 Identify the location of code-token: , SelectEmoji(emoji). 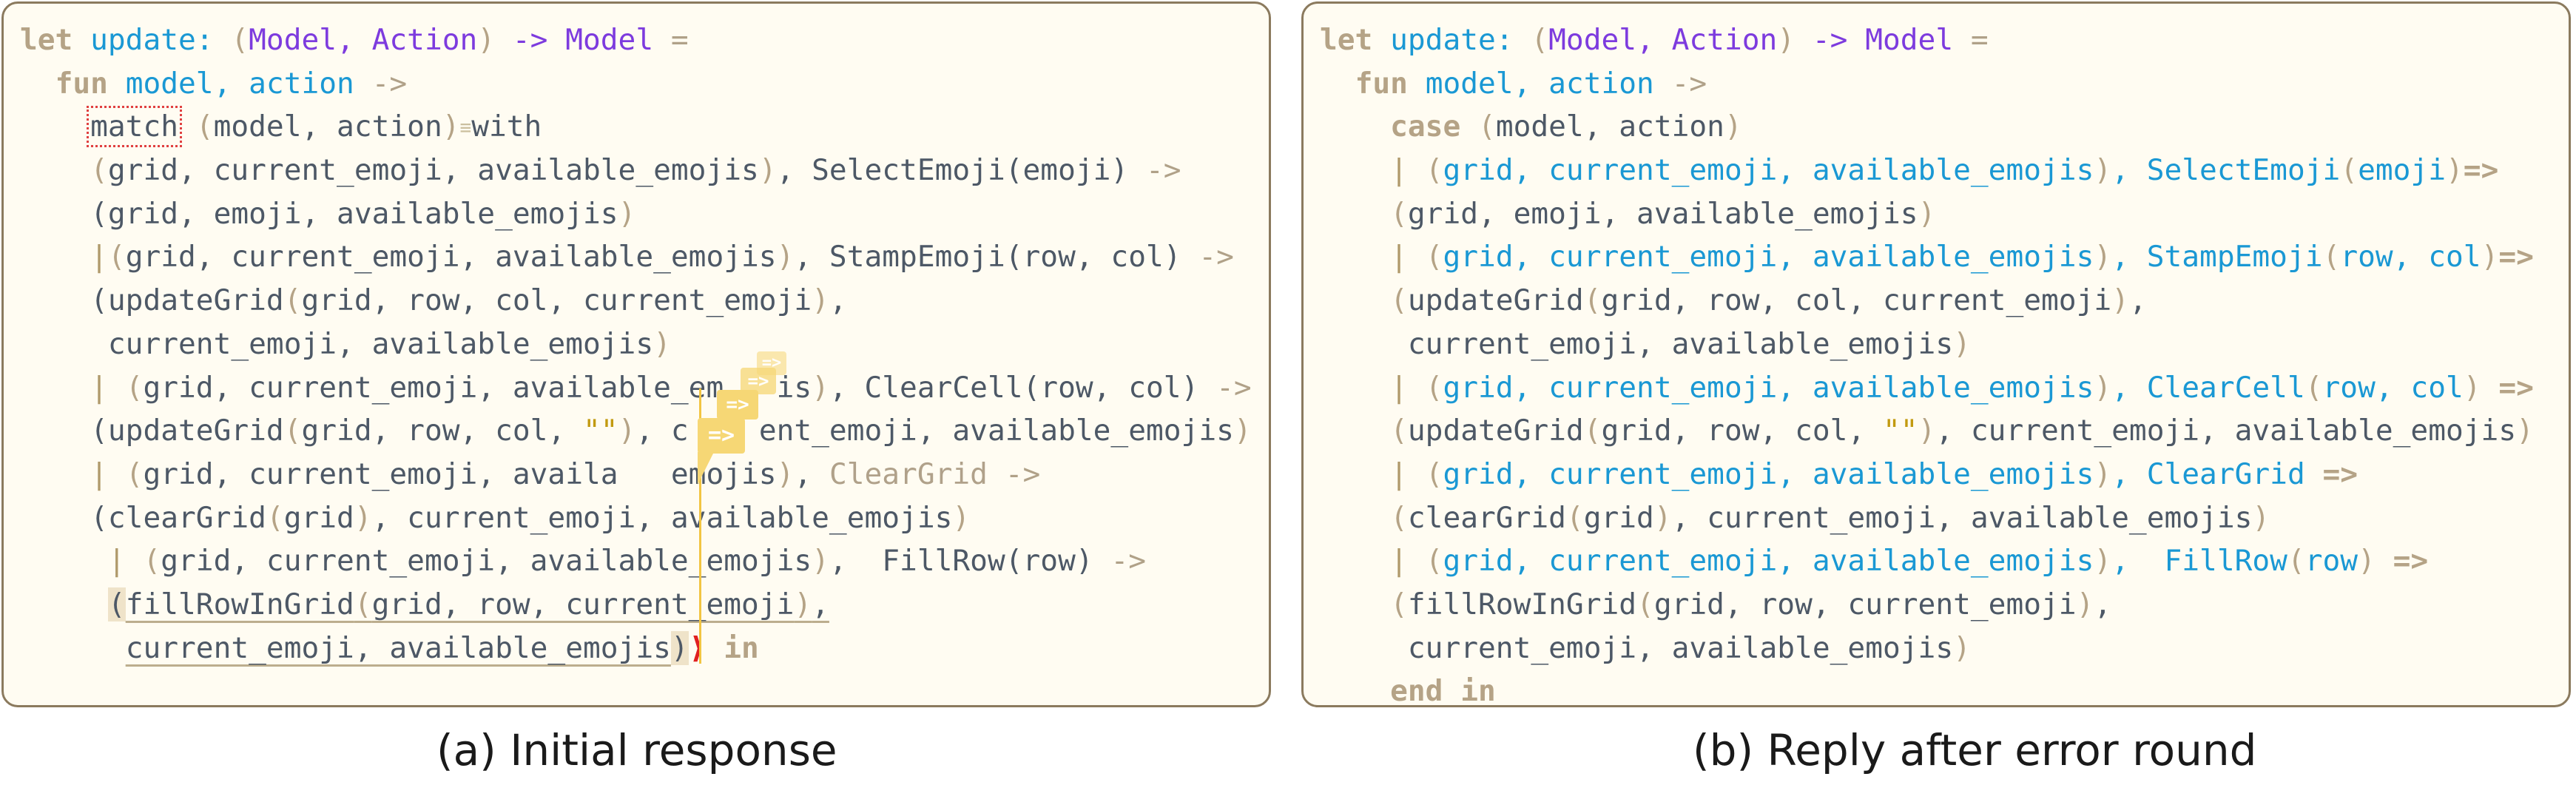
(961, 170).